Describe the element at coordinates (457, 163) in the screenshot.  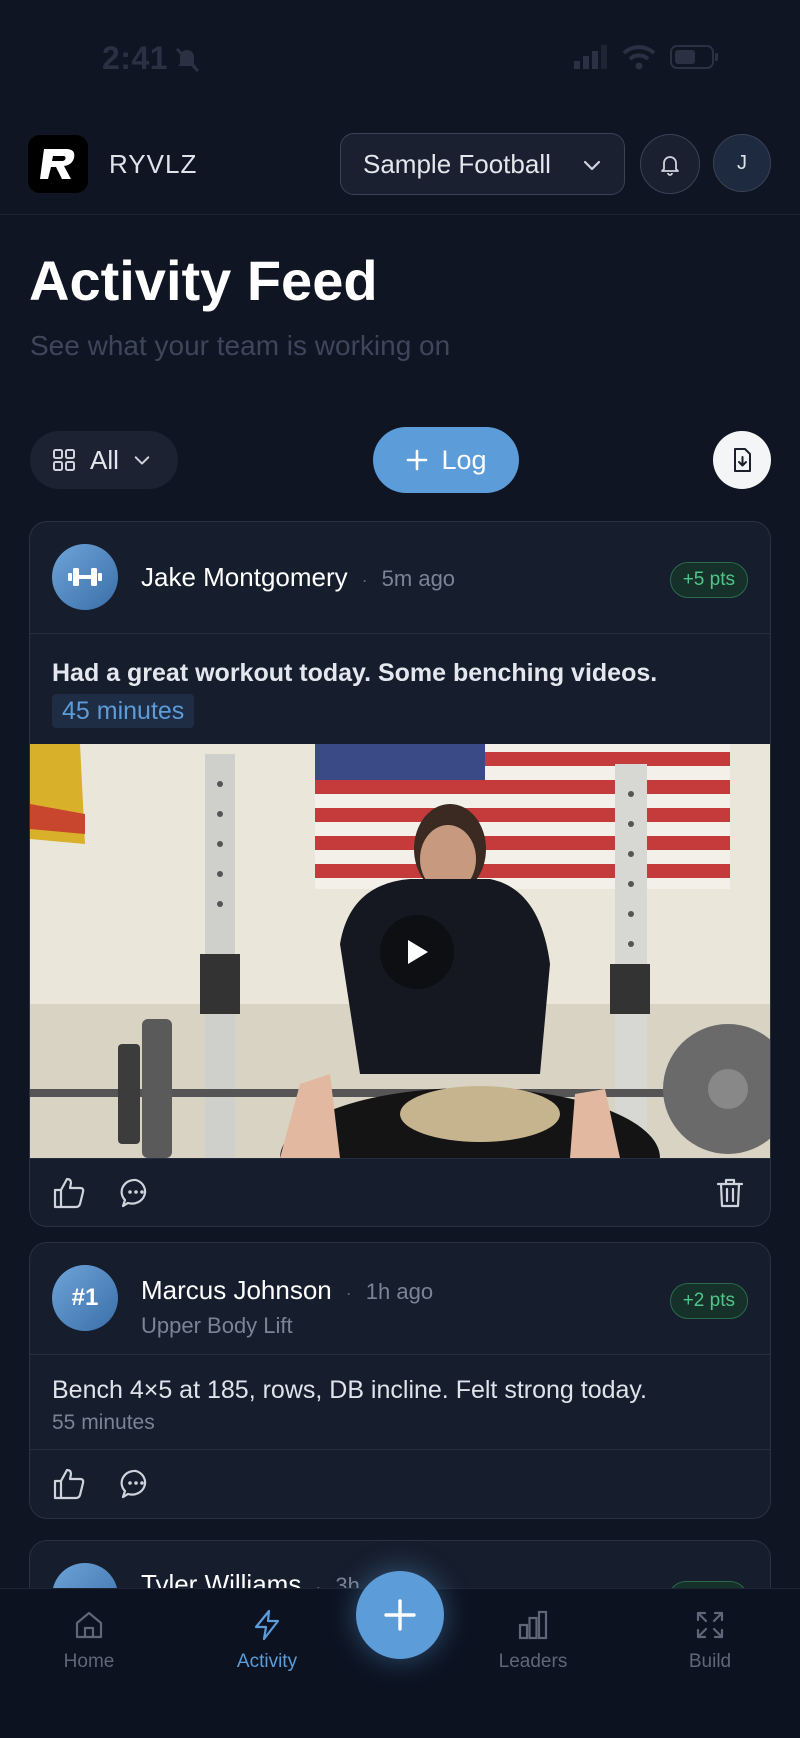
I see `team-selector-label: Sample Football` at that location.